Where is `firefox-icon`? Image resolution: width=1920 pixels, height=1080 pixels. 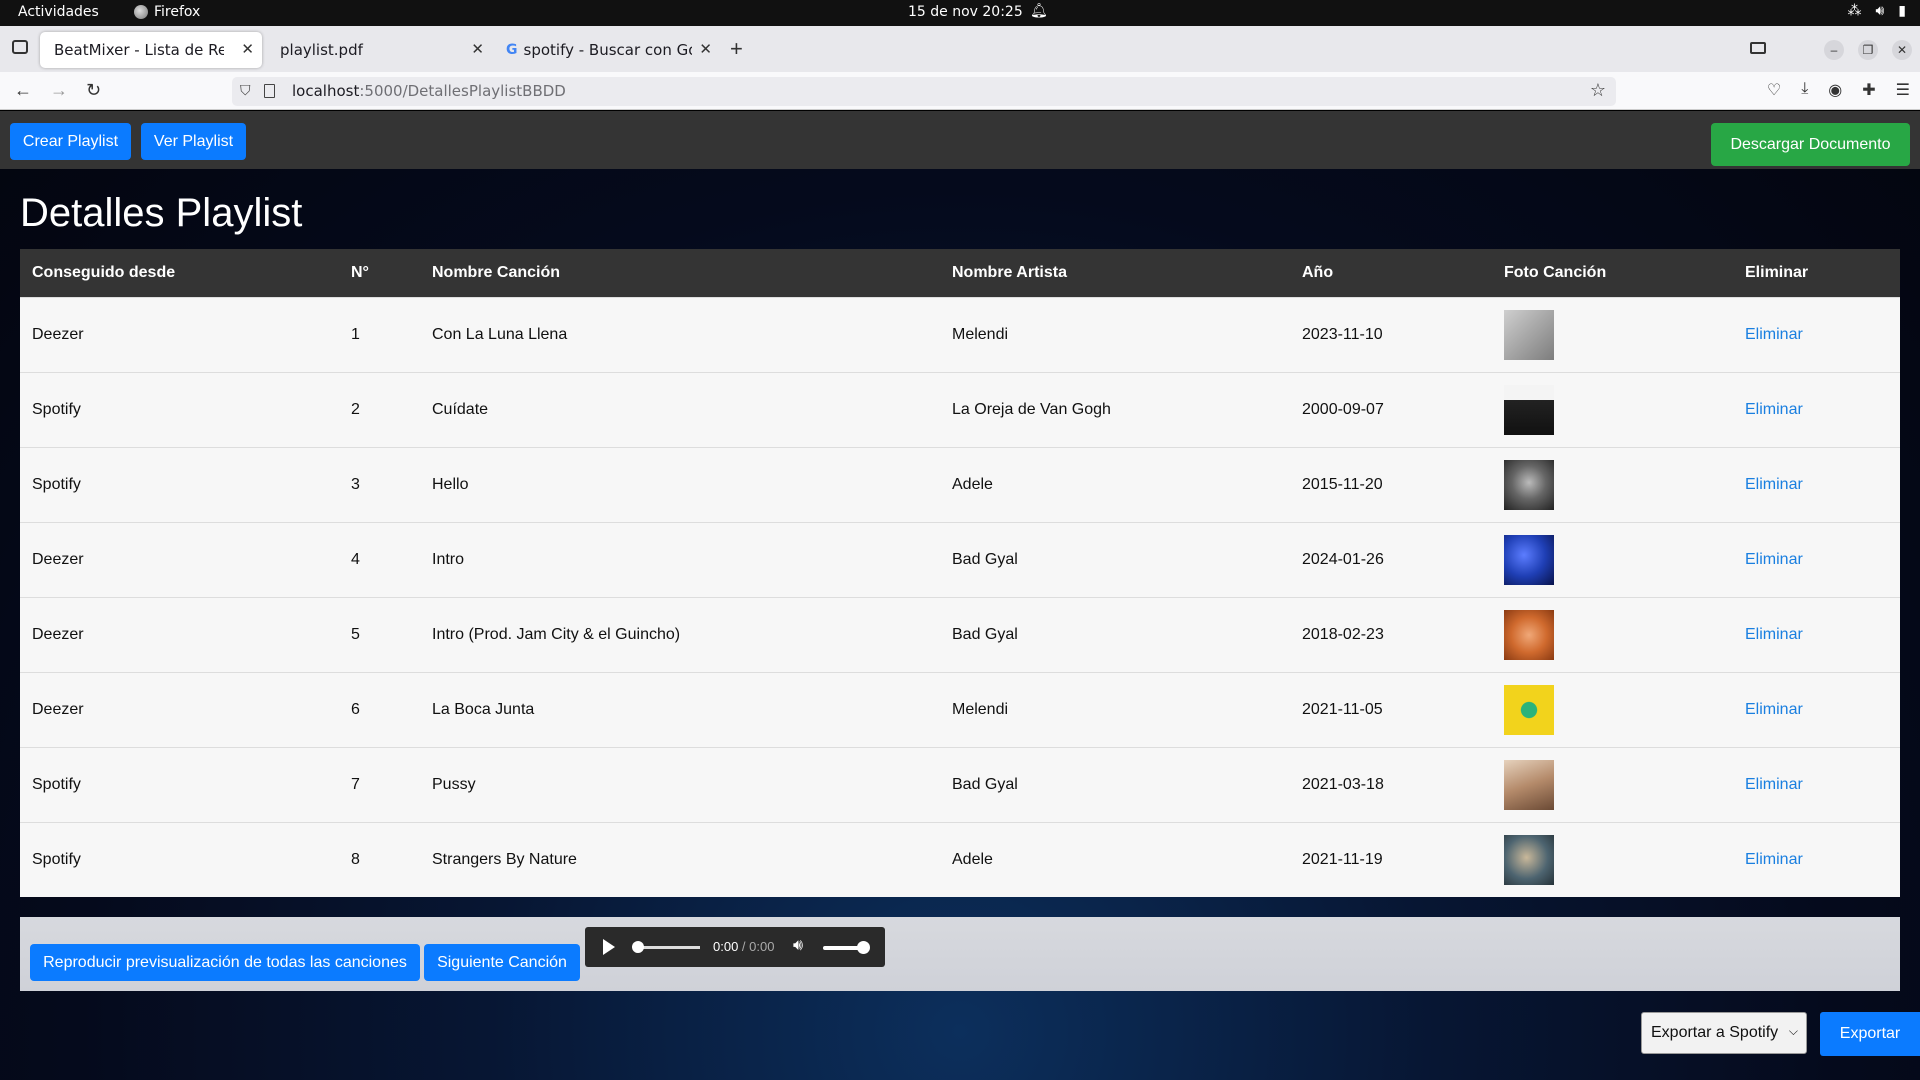
firefox-icon is located at coordinates (141, 12).